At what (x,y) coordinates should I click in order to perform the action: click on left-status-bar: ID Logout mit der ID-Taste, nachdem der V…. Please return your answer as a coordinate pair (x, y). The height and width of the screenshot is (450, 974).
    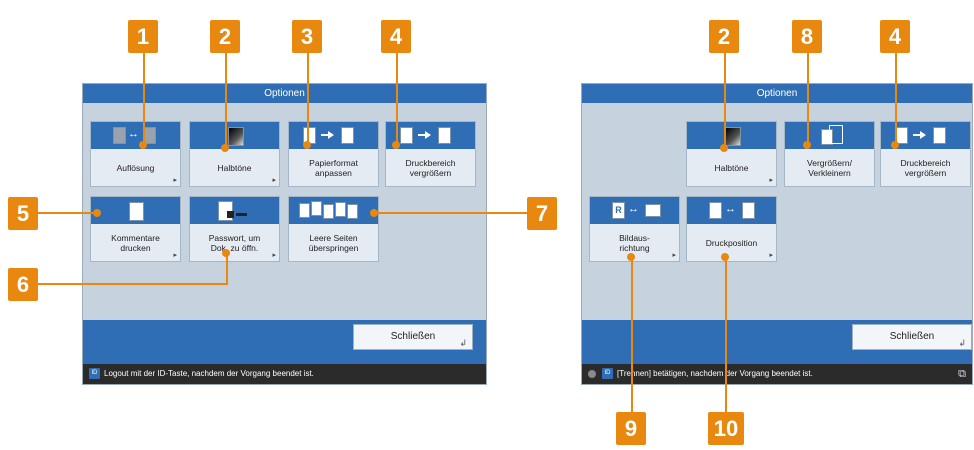
    Looking at the image, I should click on (284, 374).